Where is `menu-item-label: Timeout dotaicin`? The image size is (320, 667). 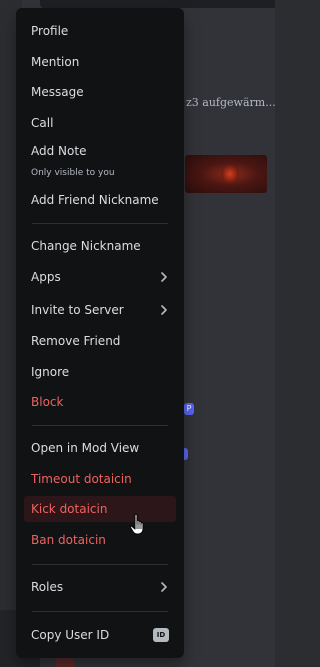 menu-item-label: Timeout dotaicin is located at coordinates (81, 479).